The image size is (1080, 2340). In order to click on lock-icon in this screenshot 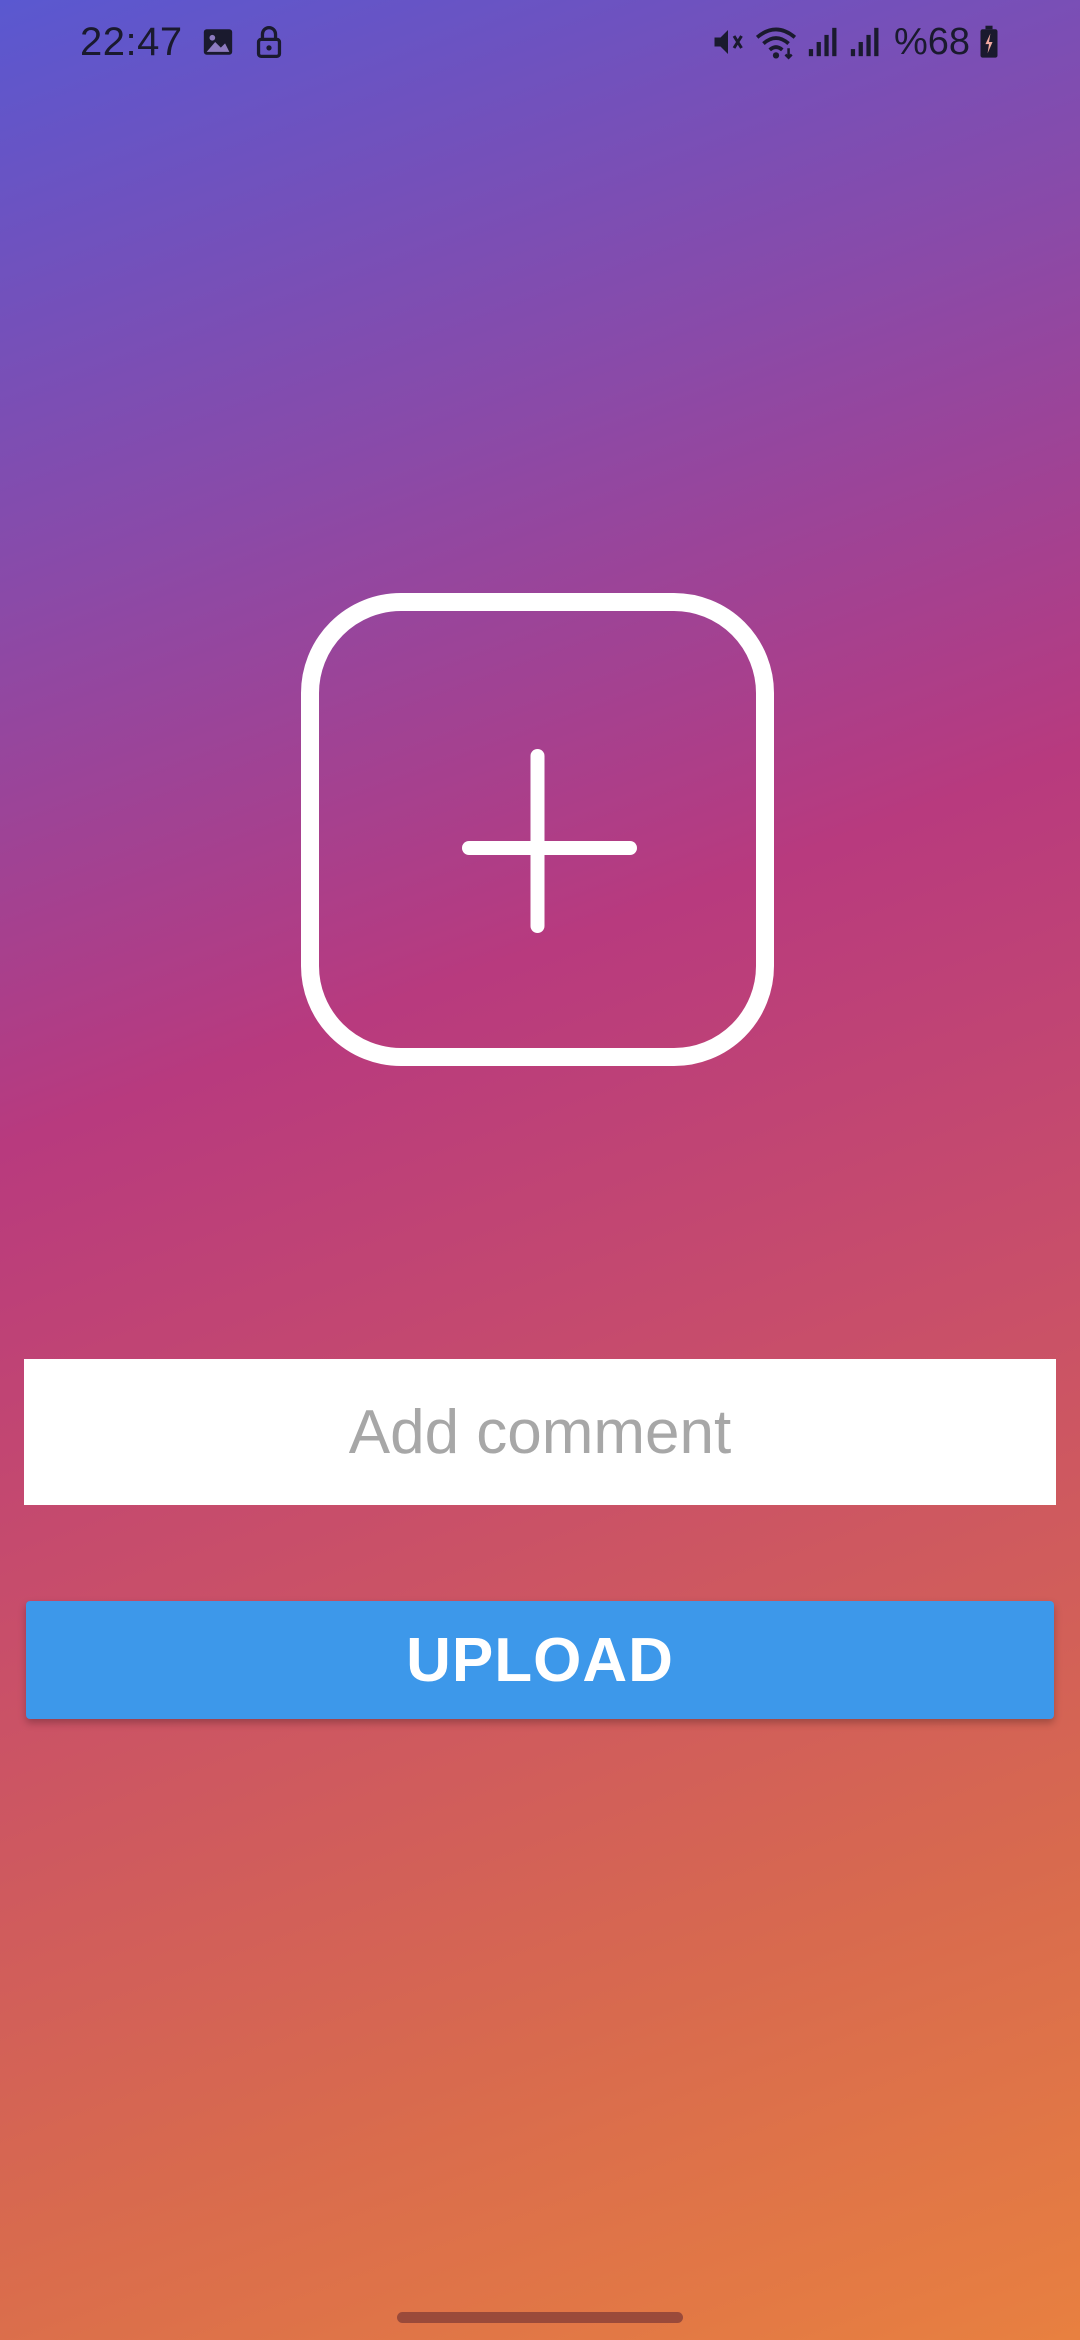, I will do `click(269, 42)`.